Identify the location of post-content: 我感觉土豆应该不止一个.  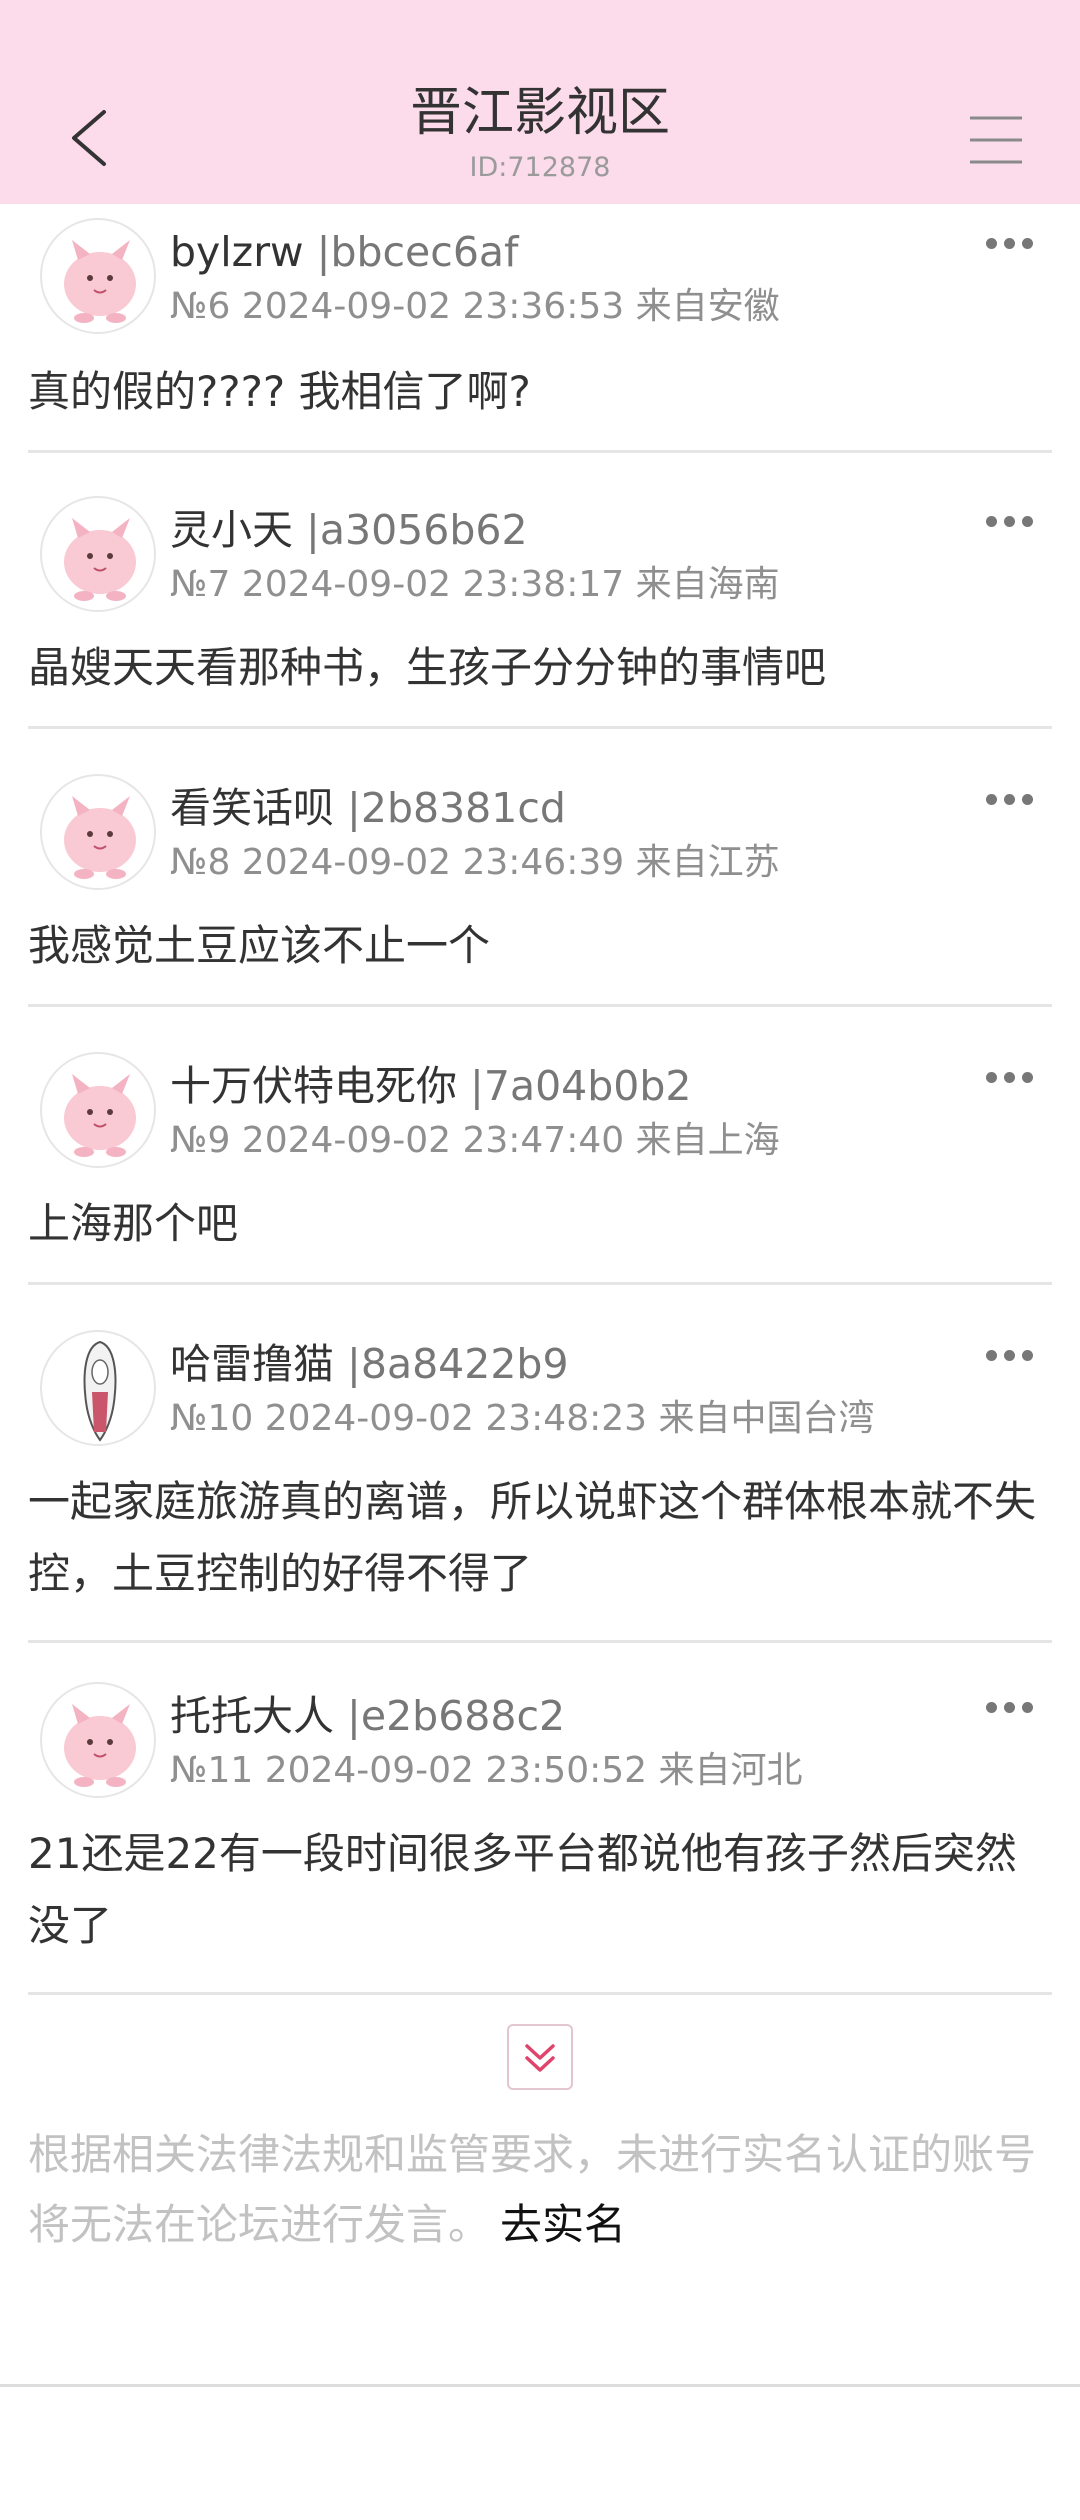
(259, 945).